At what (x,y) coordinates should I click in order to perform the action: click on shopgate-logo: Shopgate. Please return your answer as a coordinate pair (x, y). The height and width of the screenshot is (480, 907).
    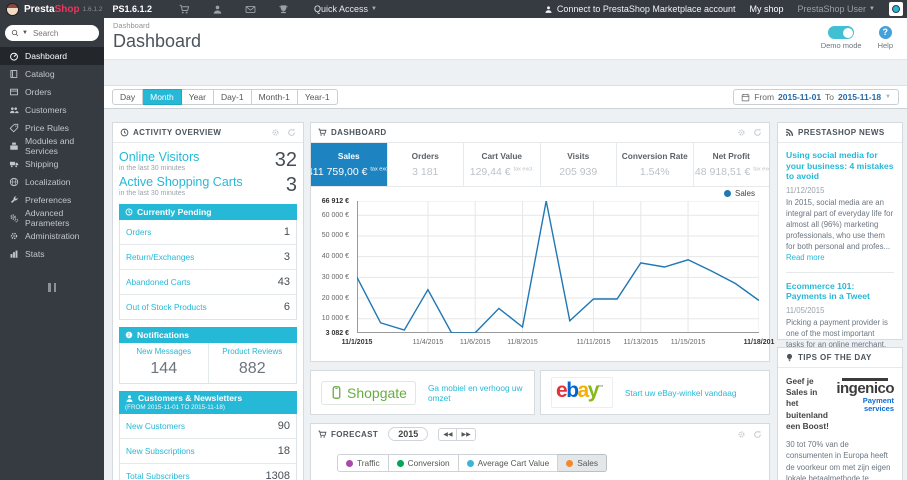
    Looking at the image, I should click on (368, 392).